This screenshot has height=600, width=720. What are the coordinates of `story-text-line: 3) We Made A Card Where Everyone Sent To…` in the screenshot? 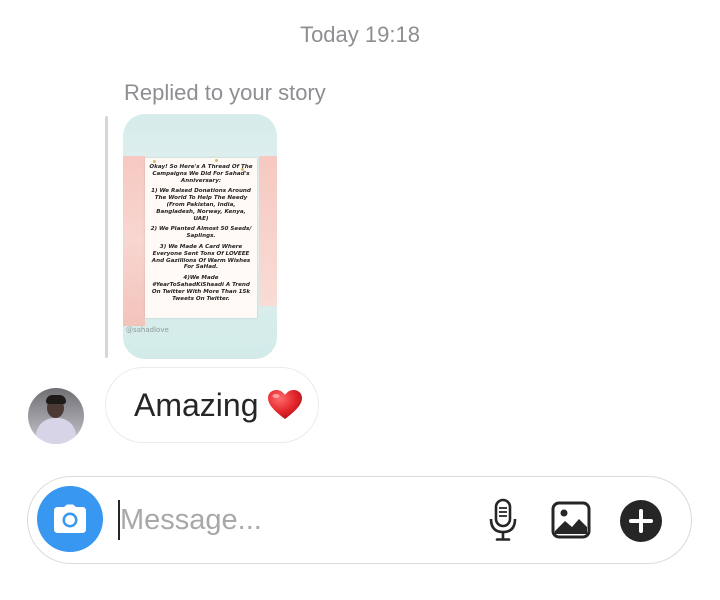 It's located at (201, 257).